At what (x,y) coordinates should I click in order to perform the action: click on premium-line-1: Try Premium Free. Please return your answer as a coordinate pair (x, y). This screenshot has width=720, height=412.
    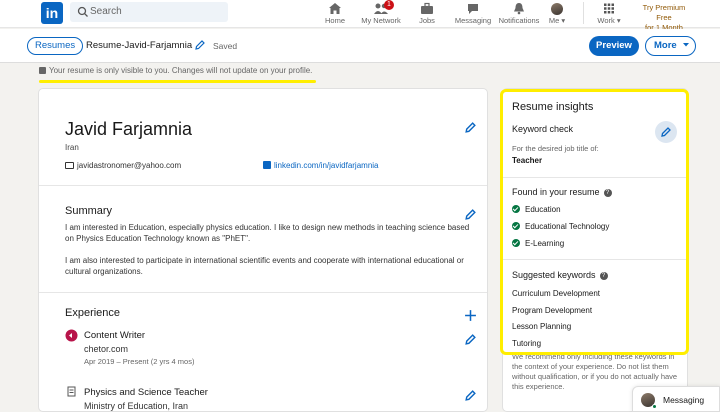
    Looking at the image, I should click on (664, 12).